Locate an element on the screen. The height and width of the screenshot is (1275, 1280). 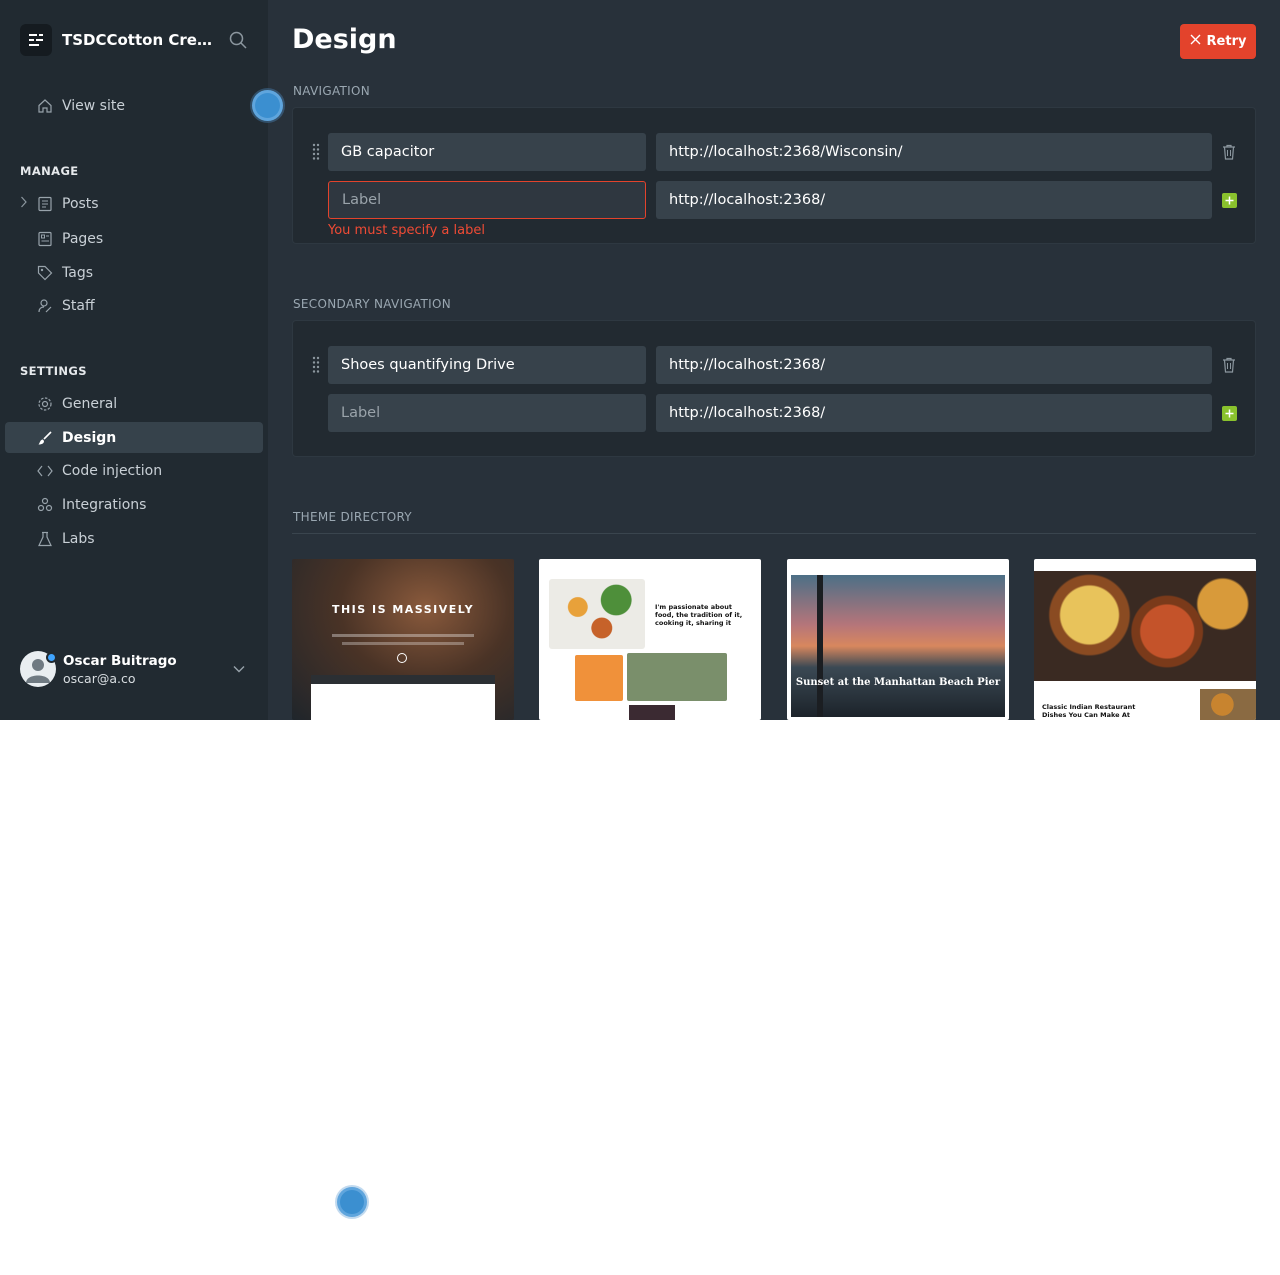
divider is located at coordinates (774, 533).